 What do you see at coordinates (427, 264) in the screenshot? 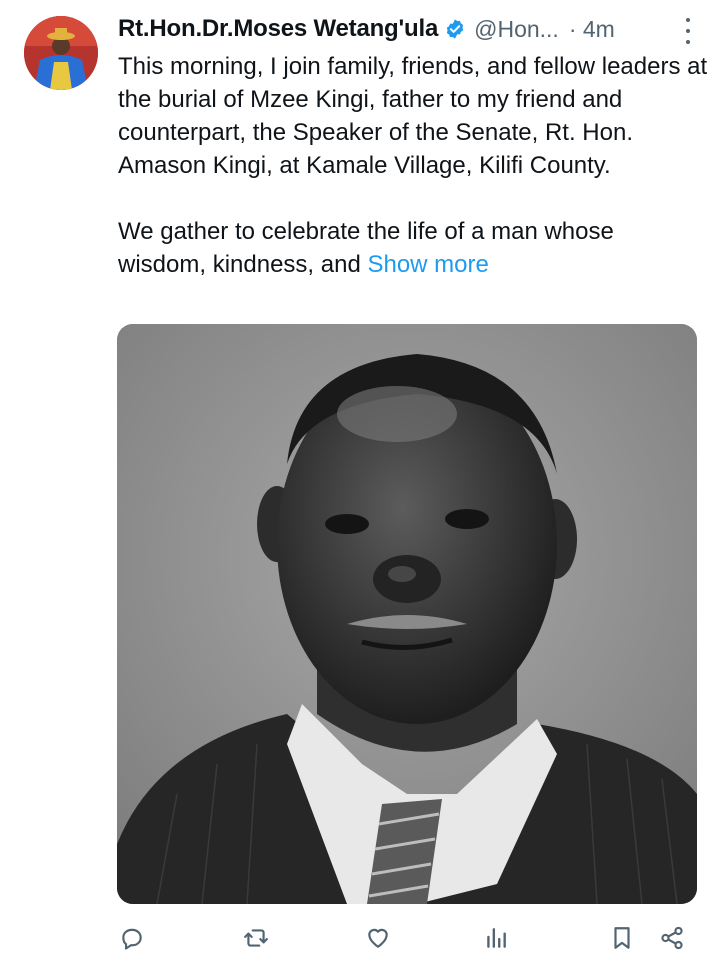
I see `show-more-link: Show more` at bounding box center [427, 264].